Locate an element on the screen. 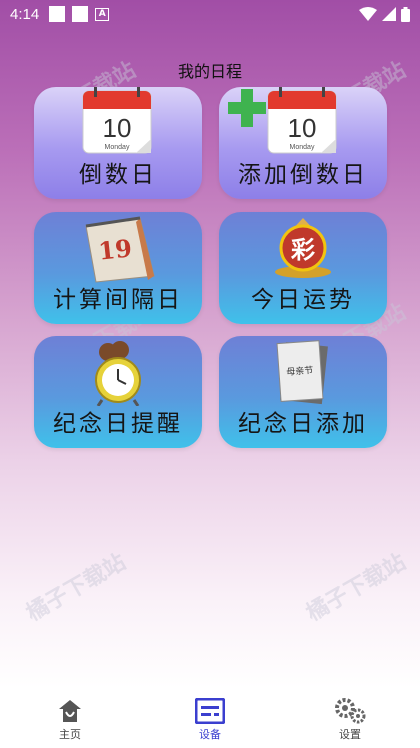 Image resolution: width=420 pixels, height=748 pixels. settings-gear-icon is located at coordinates (350, 711).